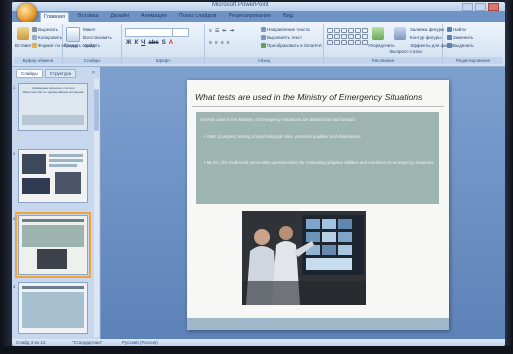 The width and height of the screenshot is (513, 354). I want to click on arrange-icon, so click(378, 33).